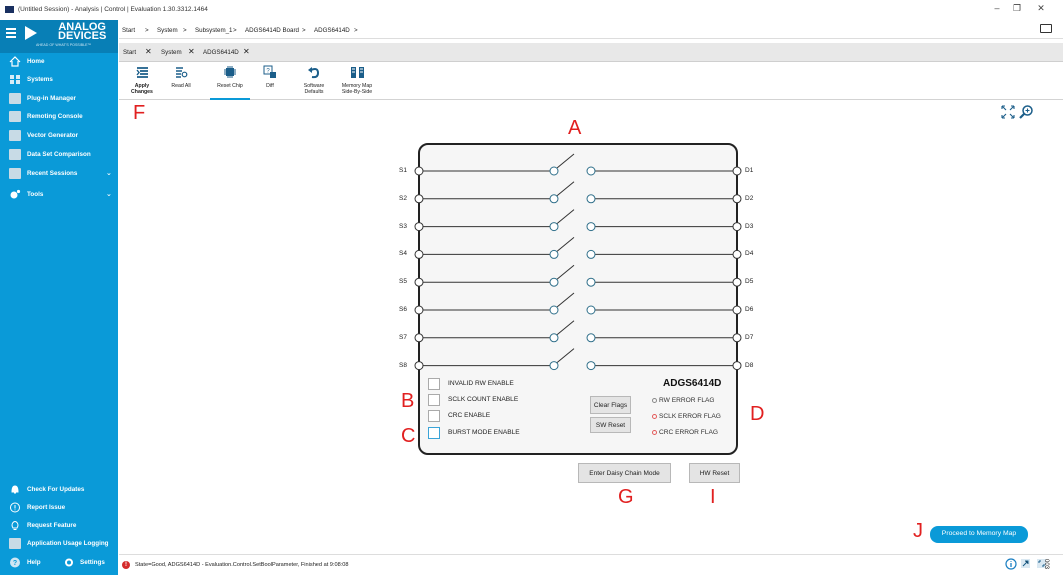 This screenshot has height=575, width=1063. What do you see at coordinates (749, 282) in the screenshot?
I see `drain-pin-label: D5` at bounding box center [749, 282].